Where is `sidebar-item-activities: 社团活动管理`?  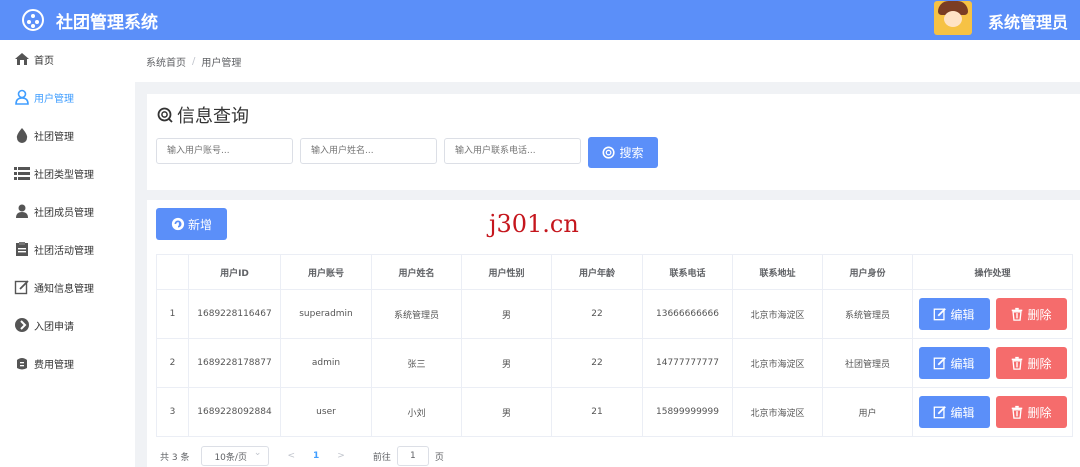 sidebar-item-activities: 社团活动管理 is located at coordinates (67, 249).